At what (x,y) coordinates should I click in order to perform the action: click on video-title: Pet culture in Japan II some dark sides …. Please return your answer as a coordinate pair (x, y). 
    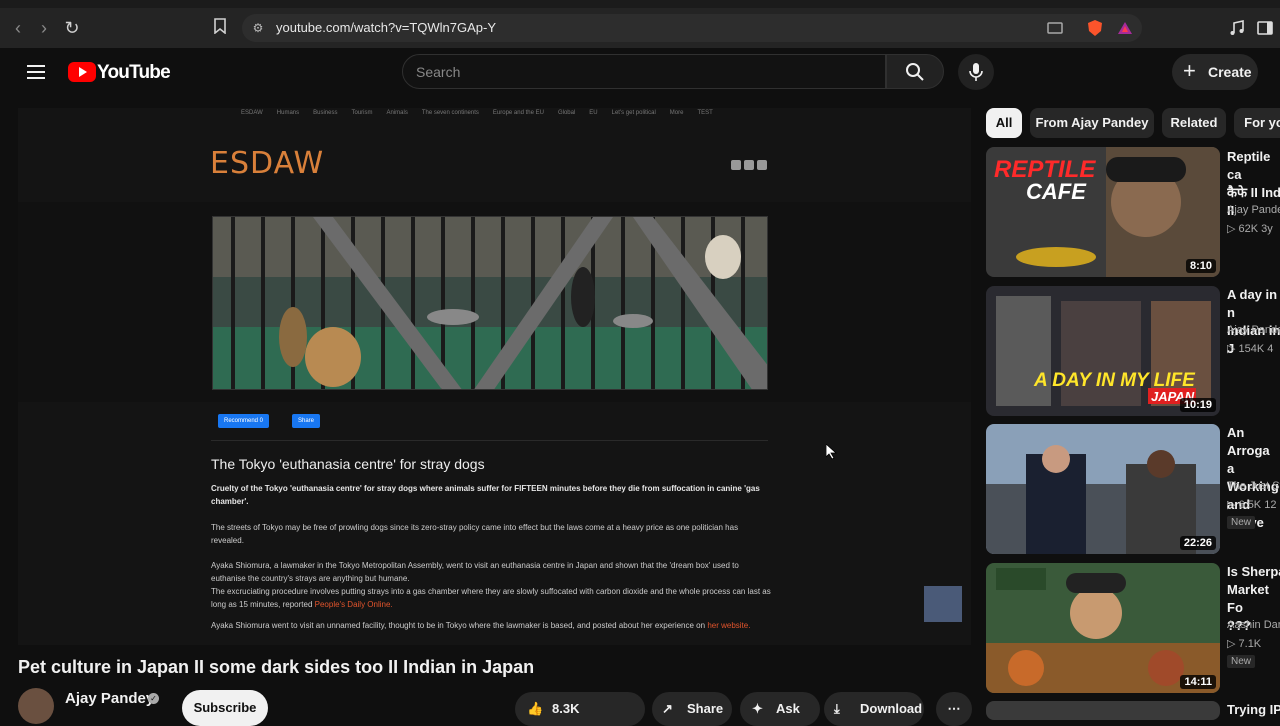
    Looking at the image, I should click on (276, 667).